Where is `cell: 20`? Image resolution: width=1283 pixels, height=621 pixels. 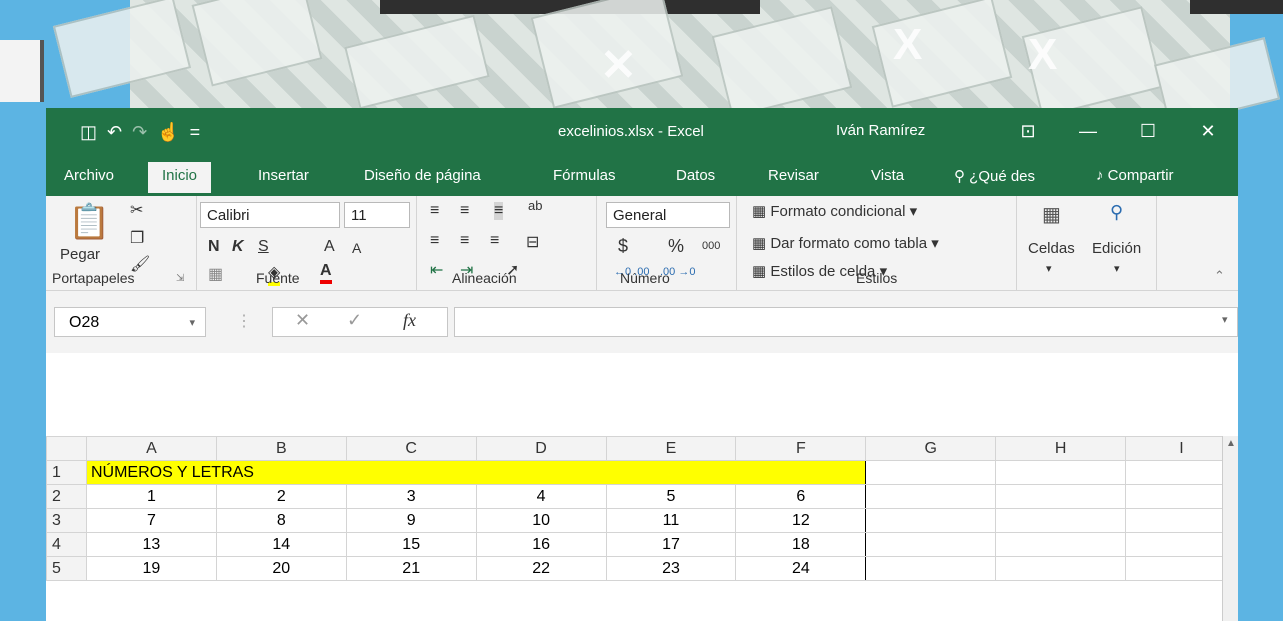 cell: 20 is located at coordinates (281, 568).